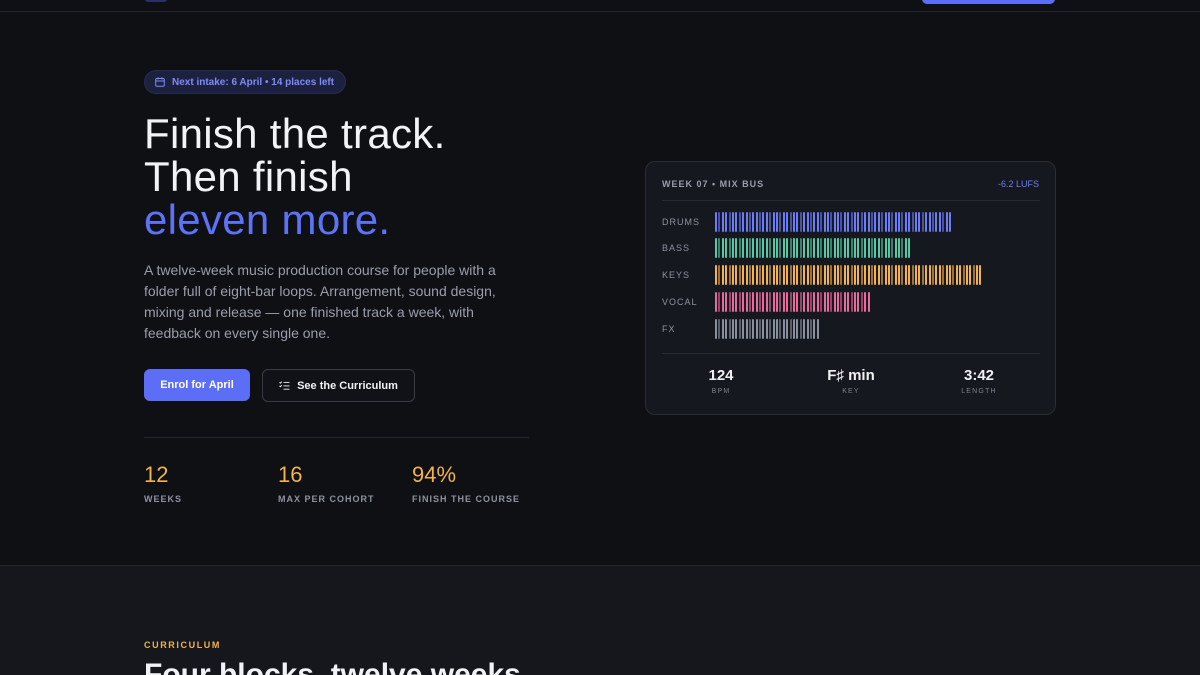 This screenshot has width=1200, height=675. I want to click on stat-max-per-cohort: 16 MAX PER COHORT, so click(326, 483).